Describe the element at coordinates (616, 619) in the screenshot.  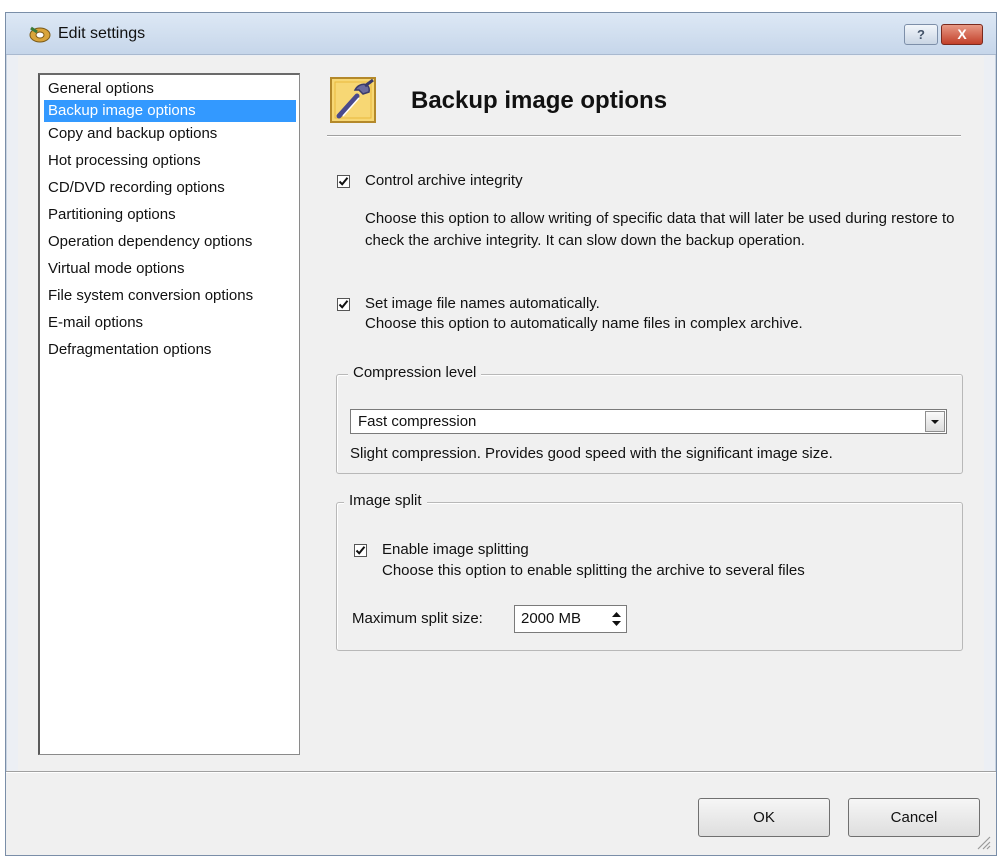
I see `spin-arrows-icon` at that location.